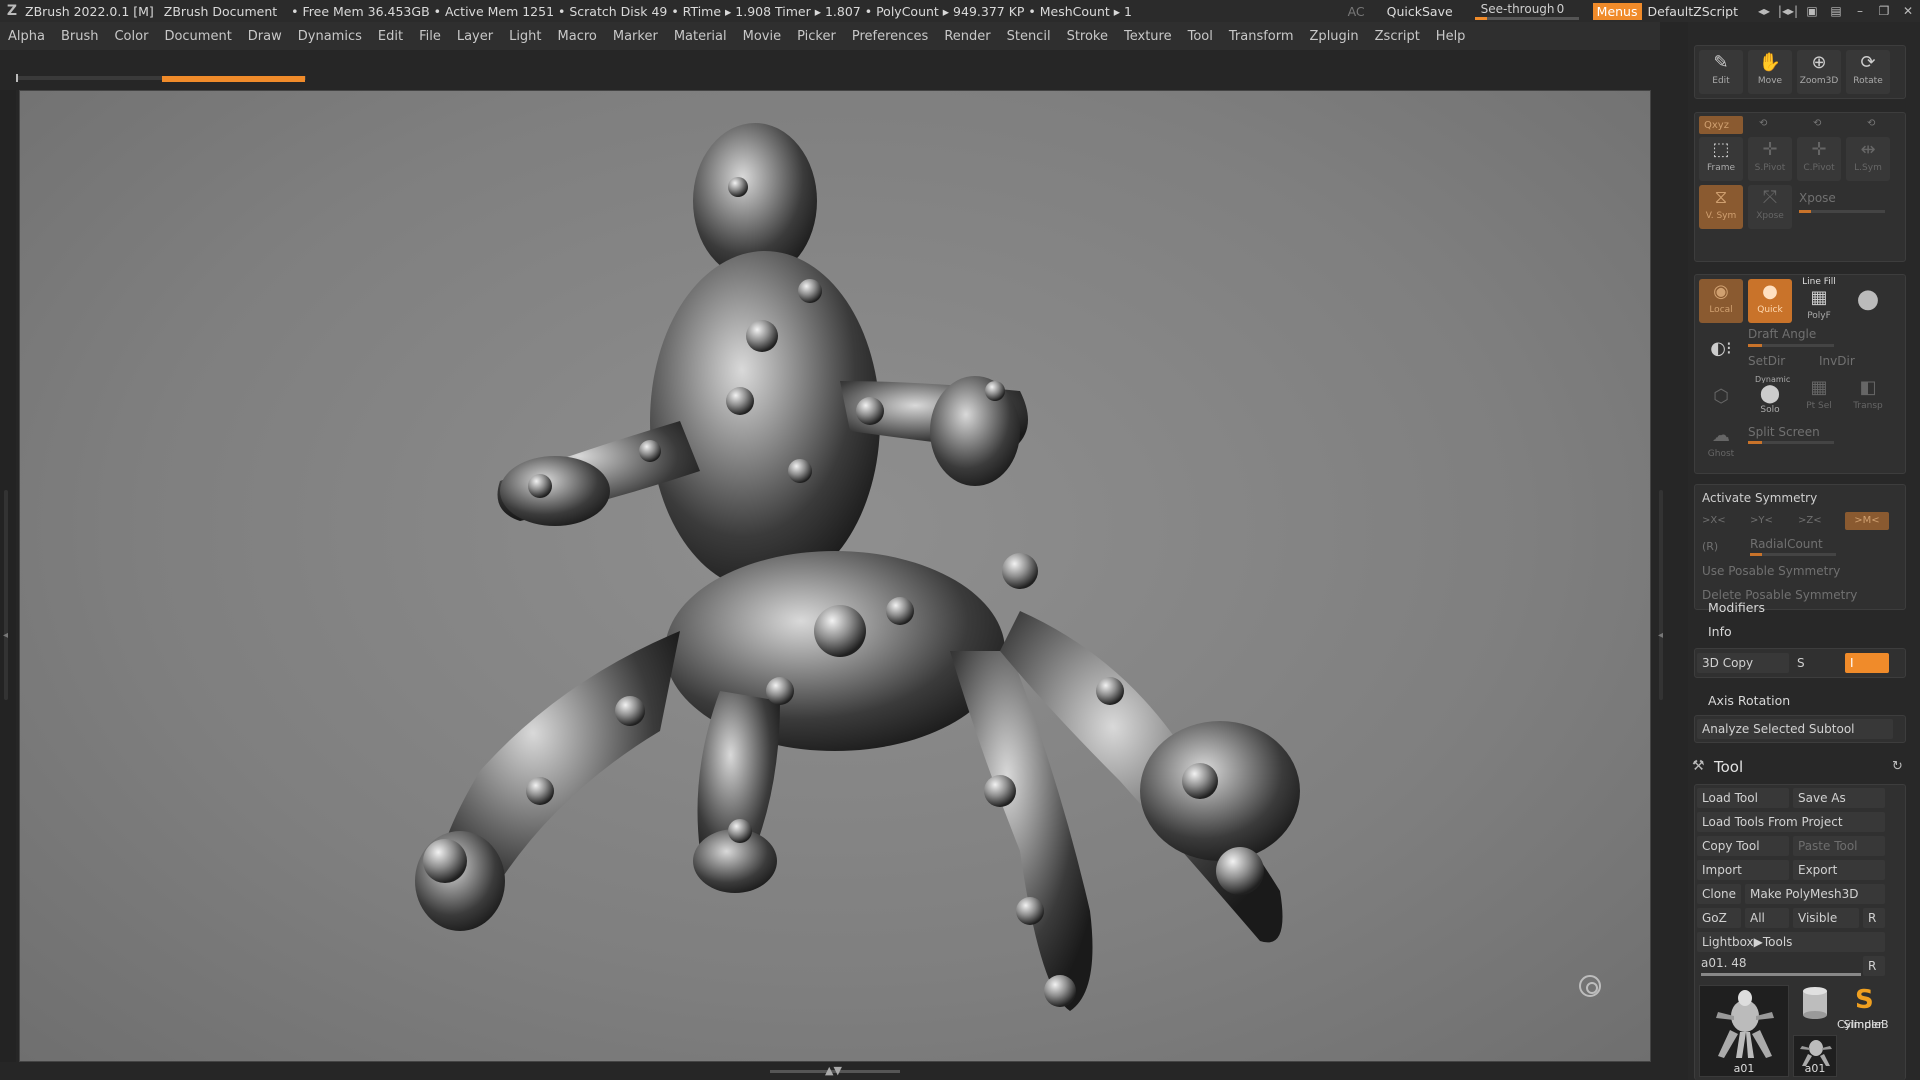  Describe the element at coordinates (1736, 607) in the screenshot. I see `modifiers-header: Modifiers` at that location.